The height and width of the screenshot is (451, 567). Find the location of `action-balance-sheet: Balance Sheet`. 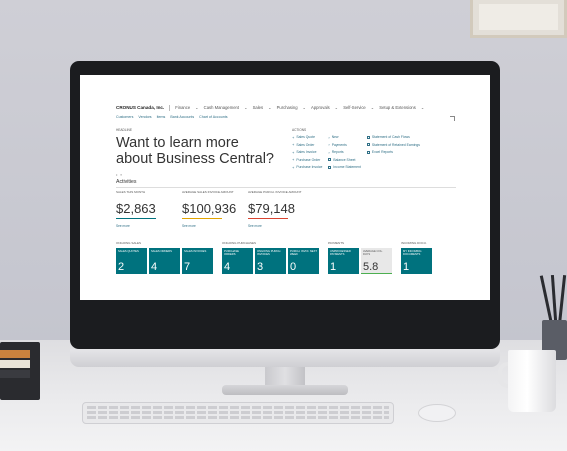

action-balance-sheet: Balance Sheet is located at coordinates (344, 160).